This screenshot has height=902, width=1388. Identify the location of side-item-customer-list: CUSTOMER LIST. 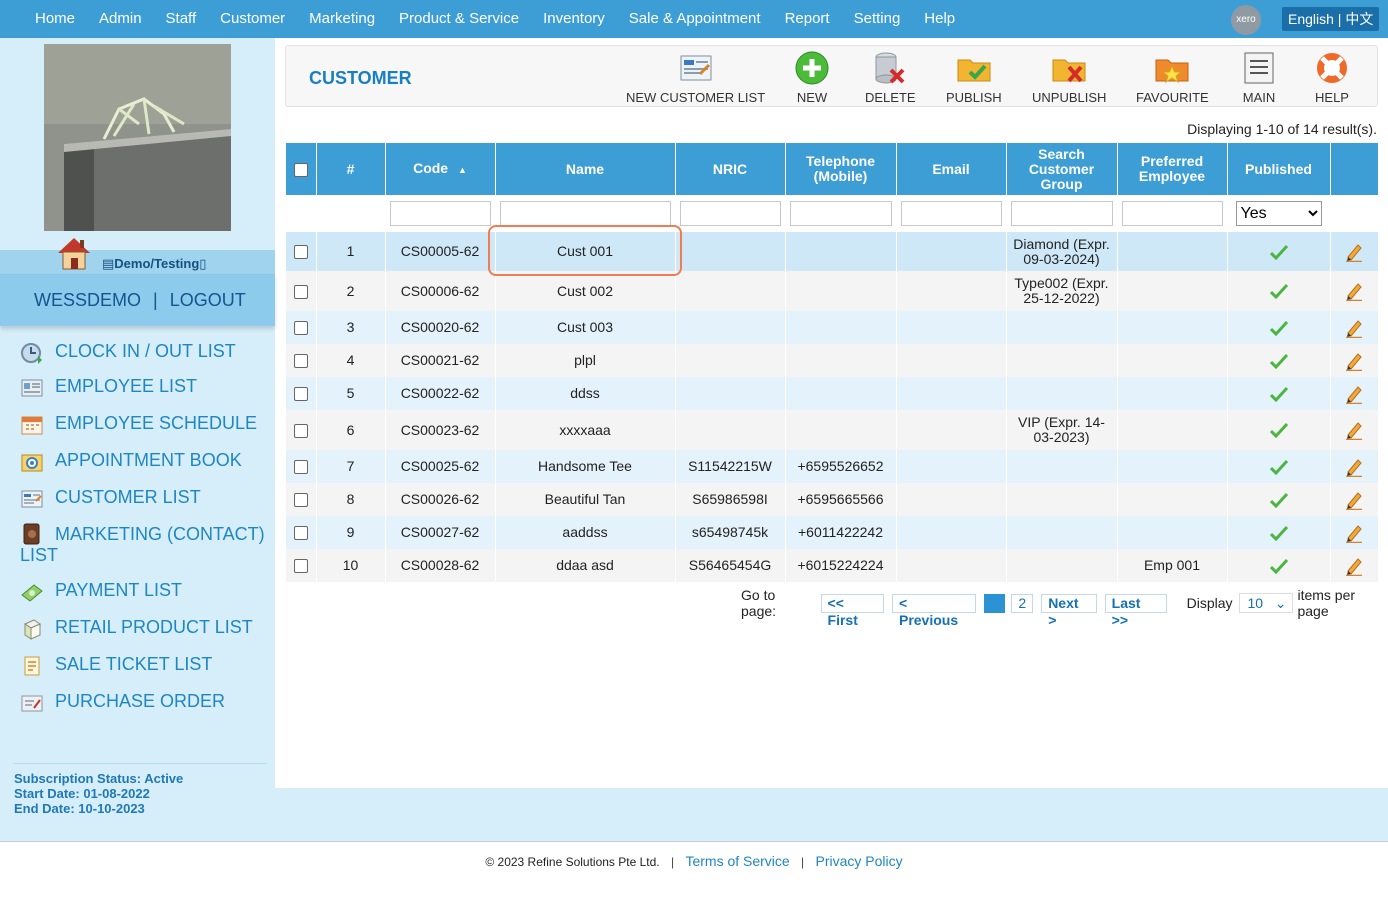
(137, 497).